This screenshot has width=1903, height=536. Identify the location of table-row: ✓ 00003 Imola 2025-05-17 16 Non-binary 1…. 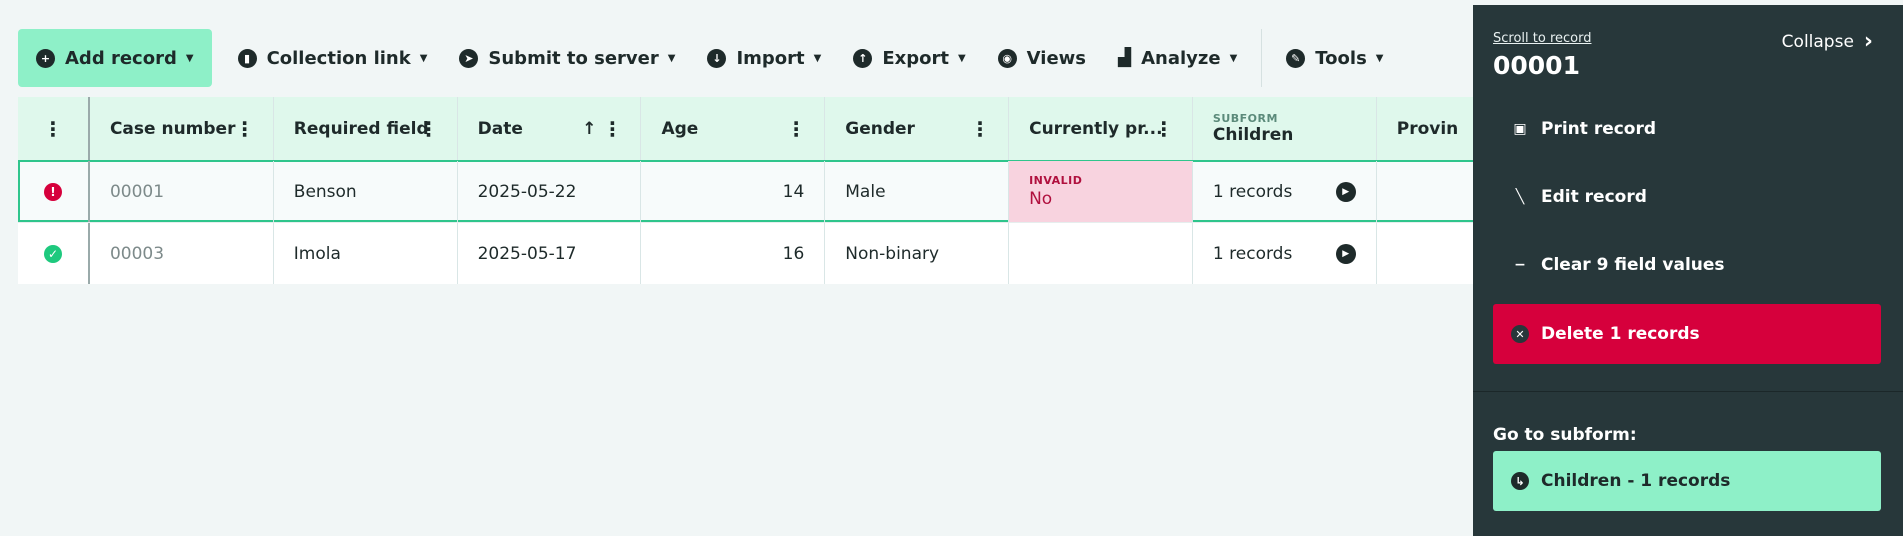
(746, 253).